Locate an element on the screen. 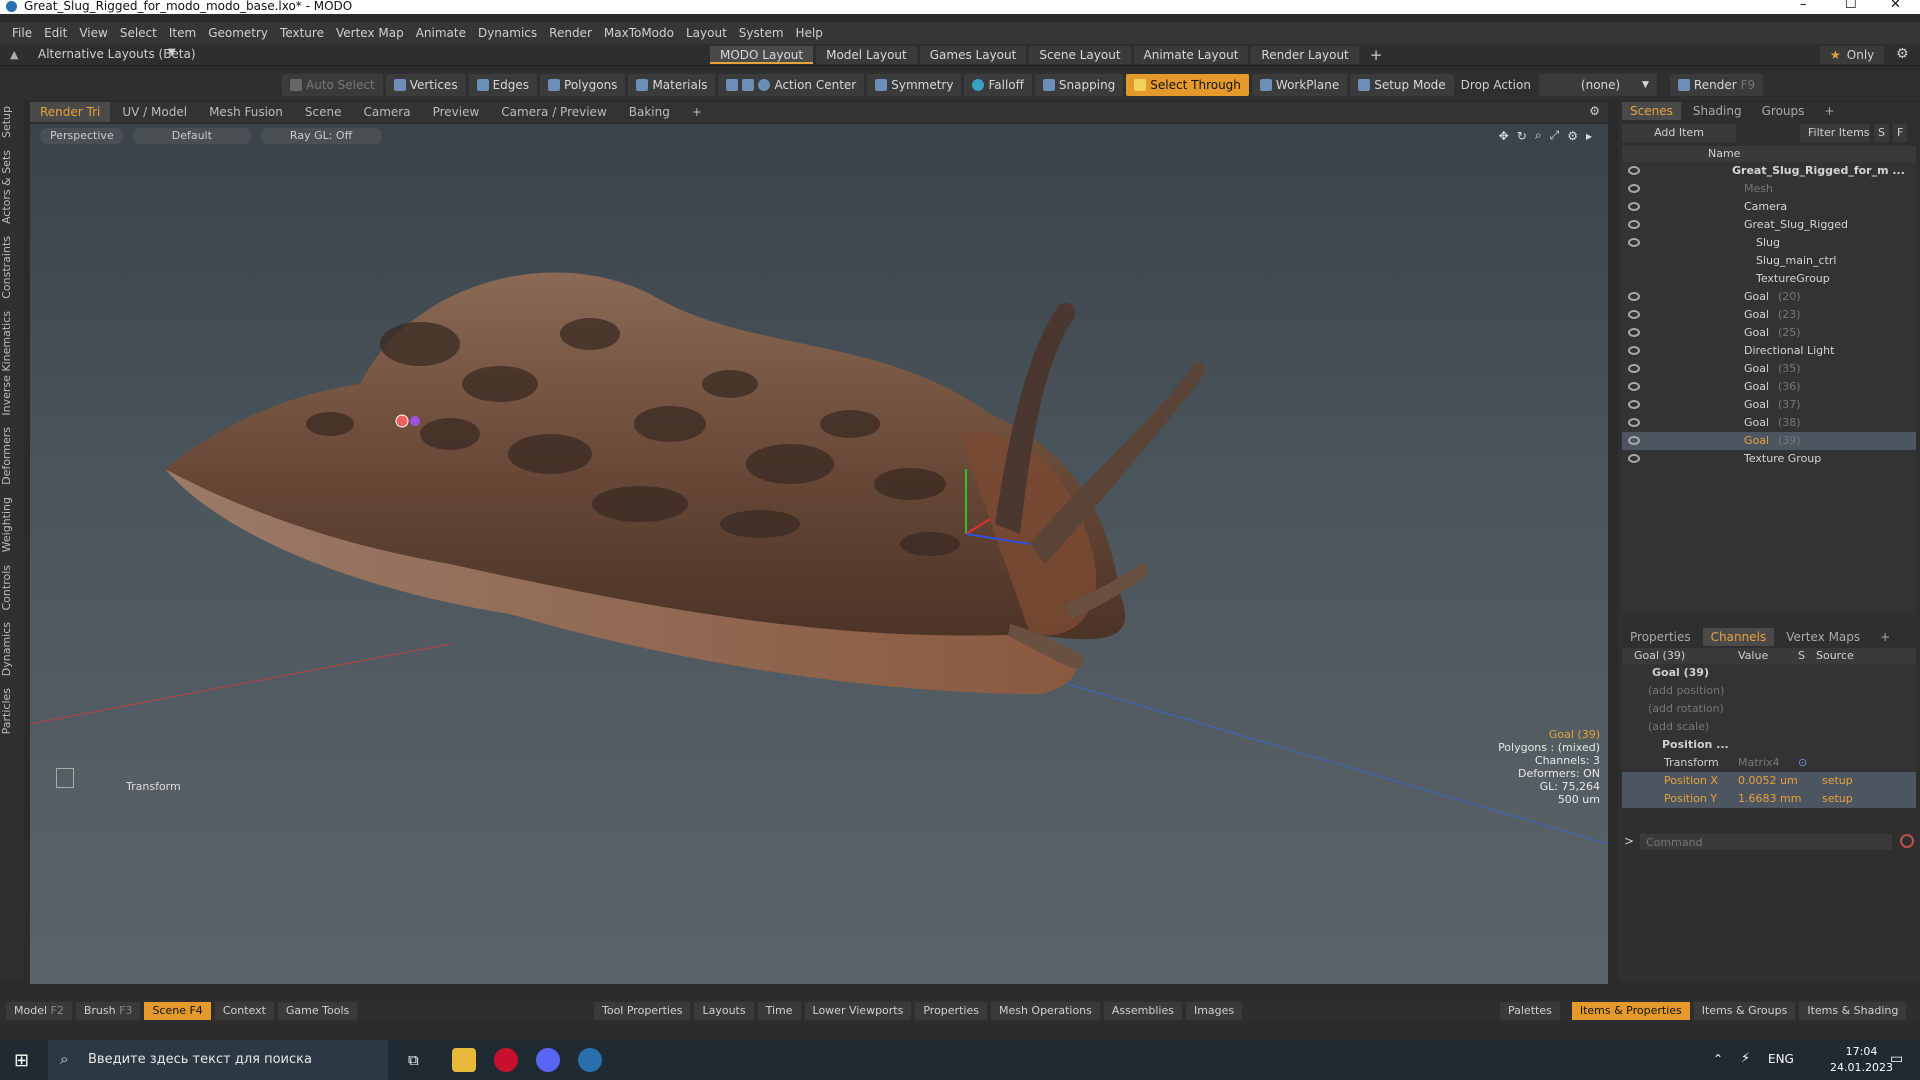 The image size is (1920, 1080). record-icon is located at coordinates (1907, 841).